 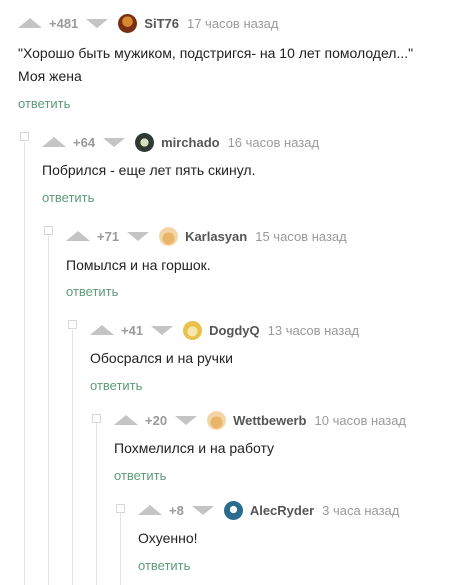 What do you see at coordinates (194, 448) in the screenshot?
I see `comment-text-line: Похмелился и на работу` at bounding box center [194, 448].